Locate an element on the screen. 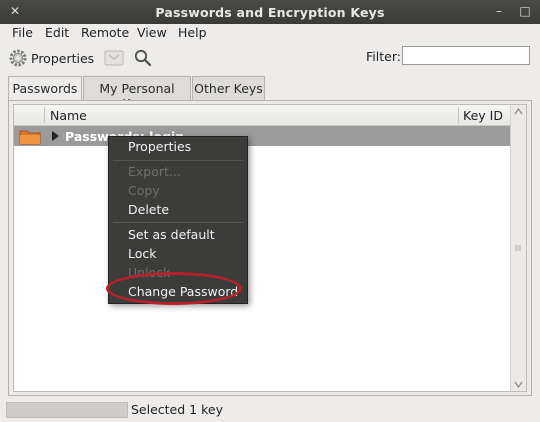  column-header-key-id: Key ID is located at coordinates (483, 115).